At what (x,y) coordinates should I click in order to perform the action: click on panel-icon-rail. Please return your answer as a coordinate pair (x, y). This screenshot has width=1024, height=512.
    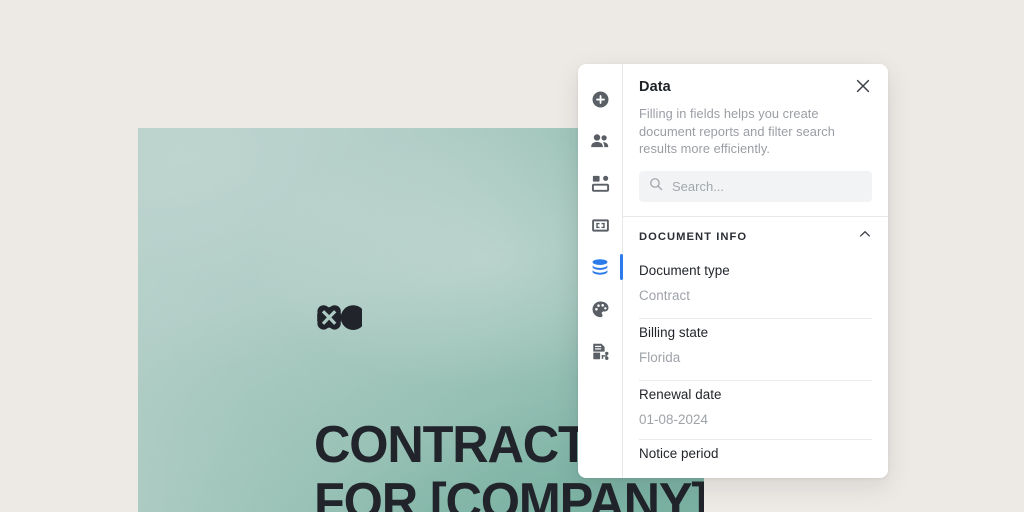
    Looking at the image, I should click on (600, 271).